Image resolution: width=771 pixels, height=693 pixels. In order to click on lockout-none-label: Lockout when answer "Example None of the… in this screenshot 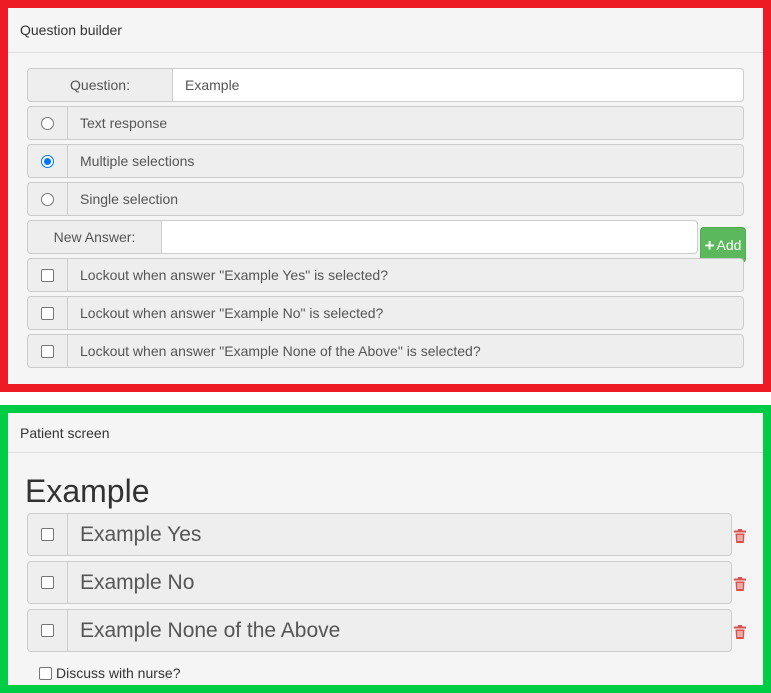, I will do `click(405, 351)`.